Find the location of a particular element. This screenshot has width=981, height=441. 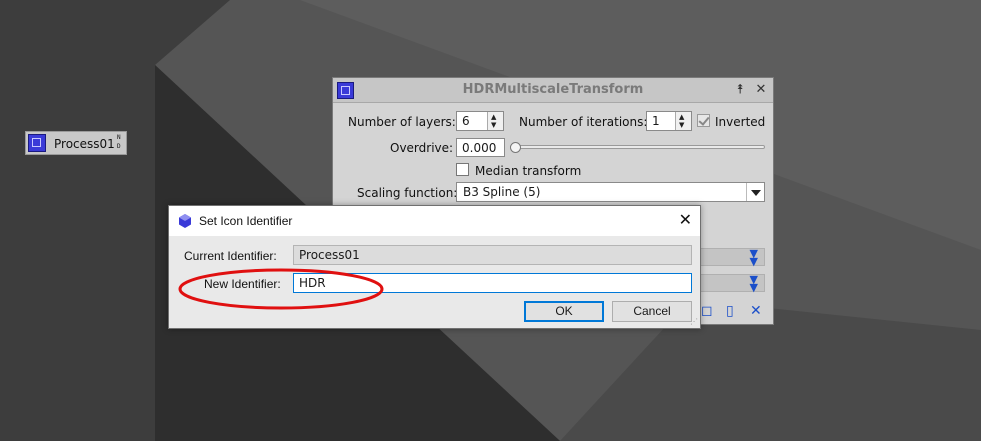

cancel-button: Cancel is located at coordinates (652, 311).